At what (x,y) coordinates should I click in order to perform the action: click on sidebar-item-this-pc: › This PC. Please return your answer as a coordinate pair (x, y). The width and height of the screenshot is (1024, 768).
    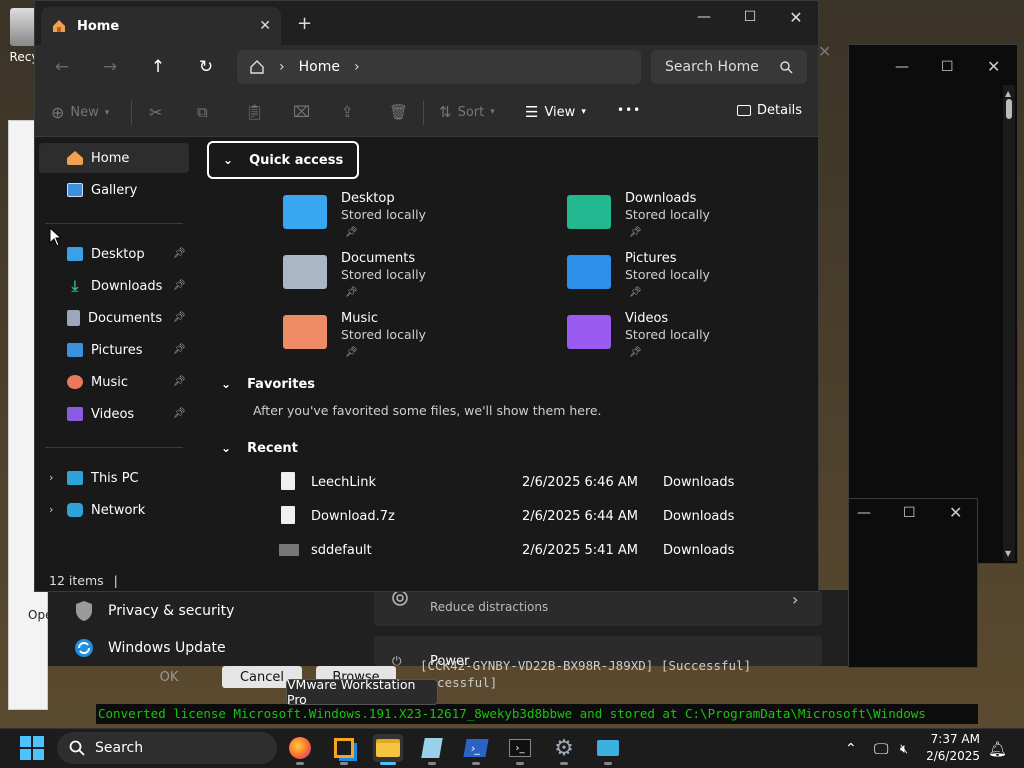
    Looking at the image, I should click on (114, 478).